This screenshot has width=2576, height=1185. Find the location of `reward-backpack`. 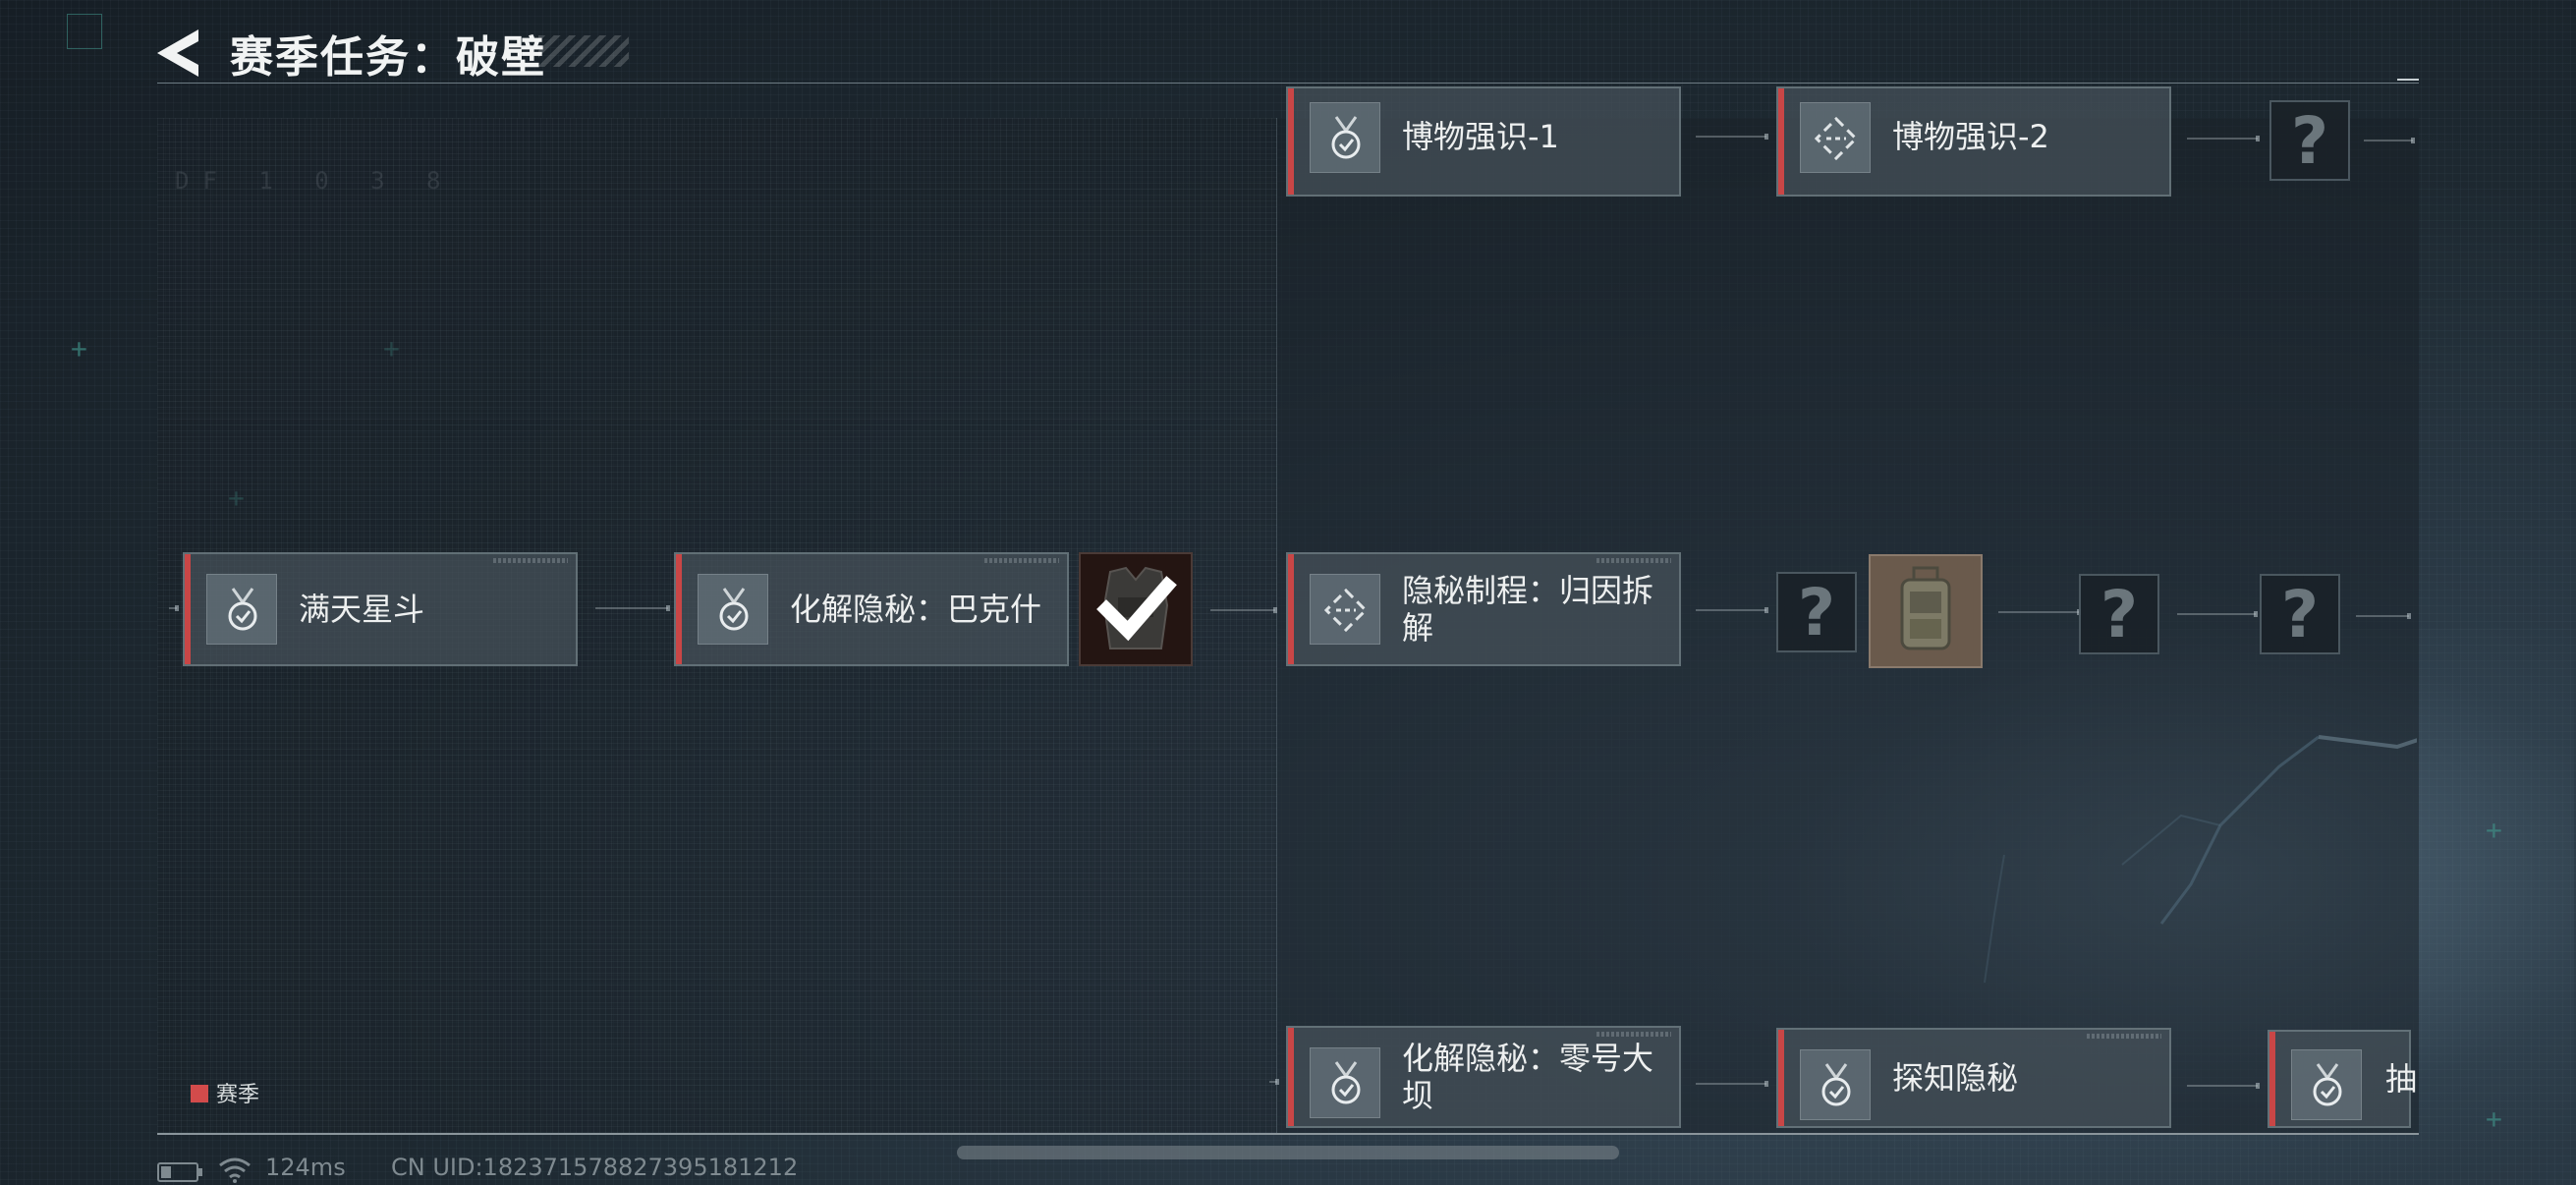

reward-backpack is located at coordinates (1926, 611).